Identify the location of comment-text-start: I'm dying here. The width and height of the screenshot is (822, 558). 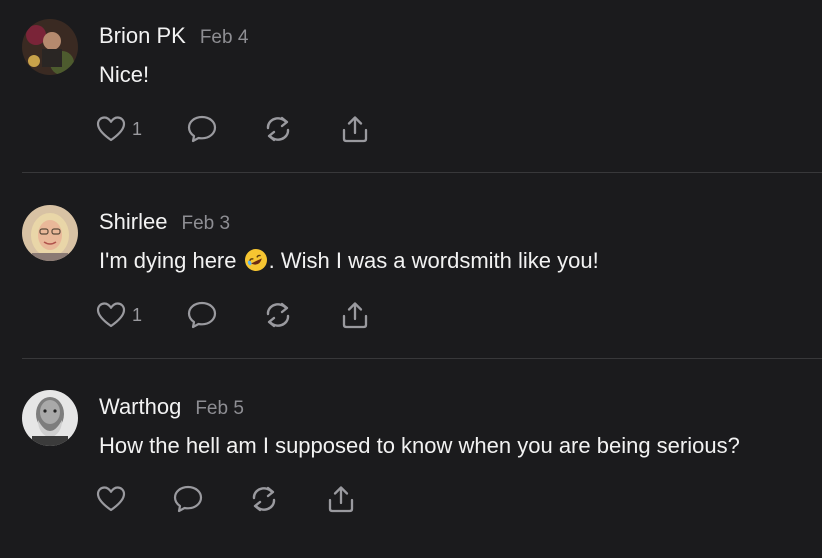
(168, 260).